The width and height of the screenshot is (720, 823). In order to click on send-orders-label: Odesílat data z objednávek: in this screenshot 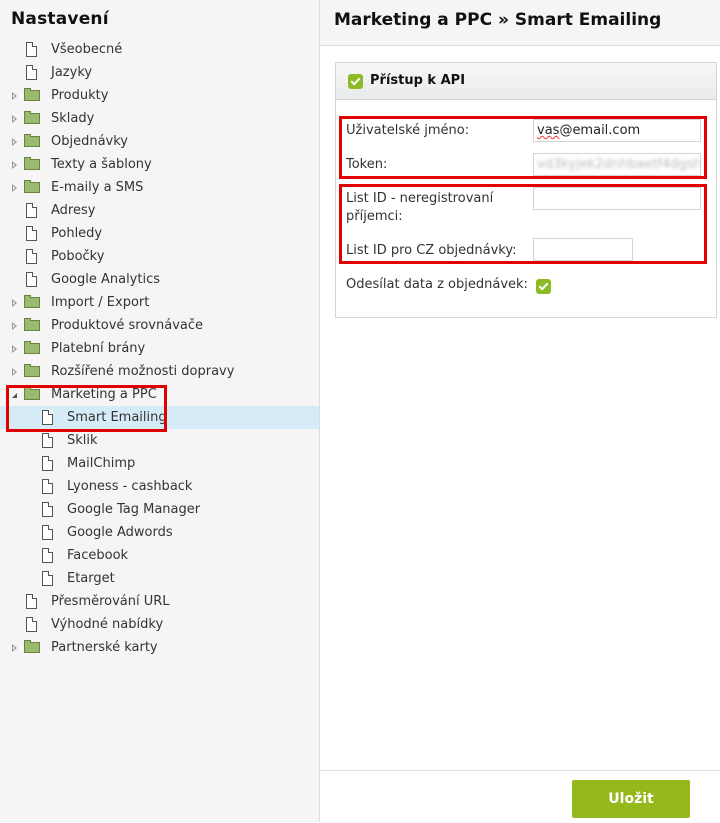, I will do `click(437, 284)`.